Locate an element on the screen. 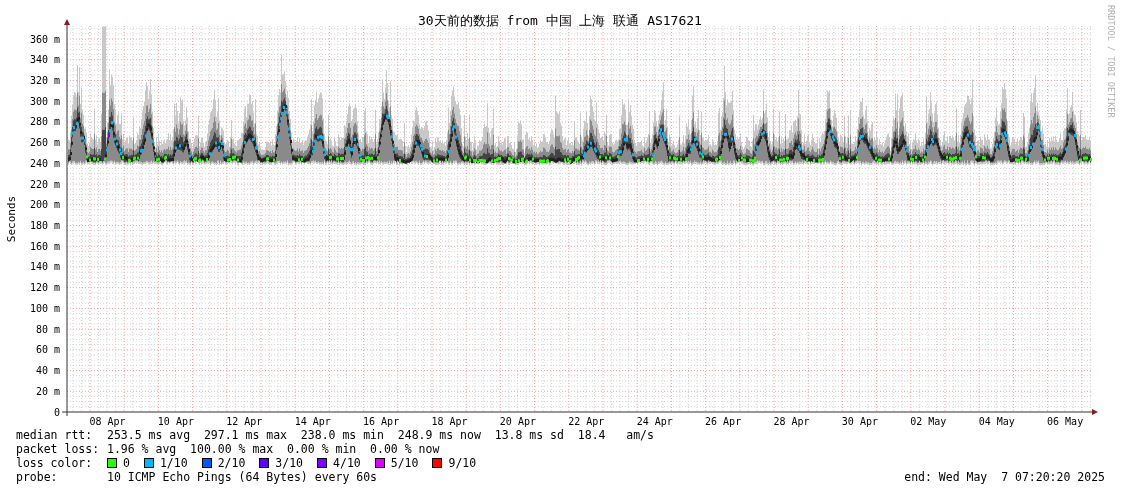 The width and height of the screenshot is (1121, 494). credit-text: RRDTOOL / TOBI OETIKER is located at coordinates (1111, 61).